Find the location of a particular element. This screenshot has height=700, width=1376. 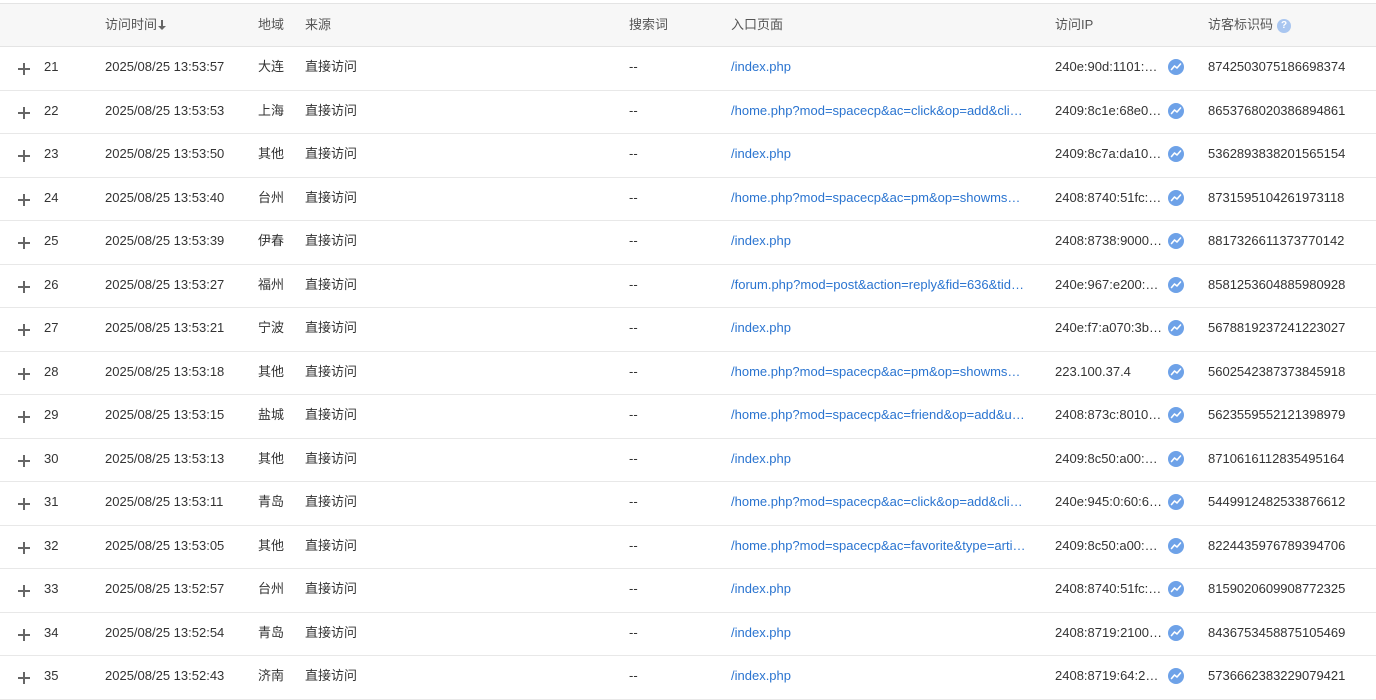

row-number: 24 is located at coordinates (51, 197).